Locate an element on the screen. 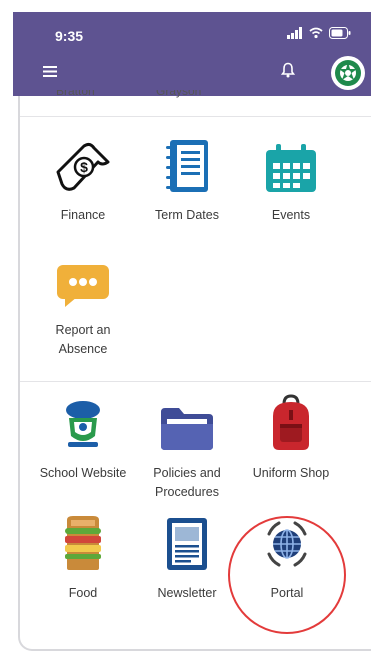  battery-icon is located at coordinates (340, 33).